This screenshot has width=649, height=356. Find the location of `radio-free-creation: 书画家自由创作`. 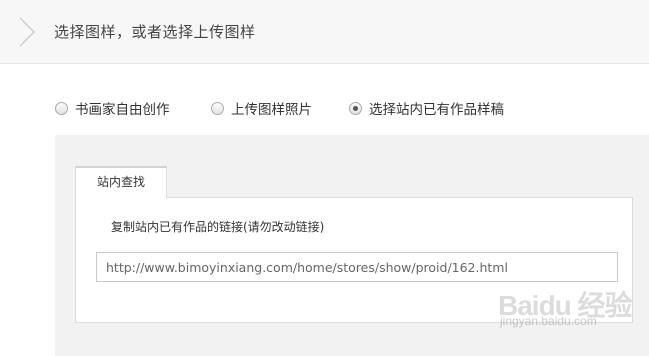

radio-free-creation: 书画家自由创作 is located at coordinates (112, 108).